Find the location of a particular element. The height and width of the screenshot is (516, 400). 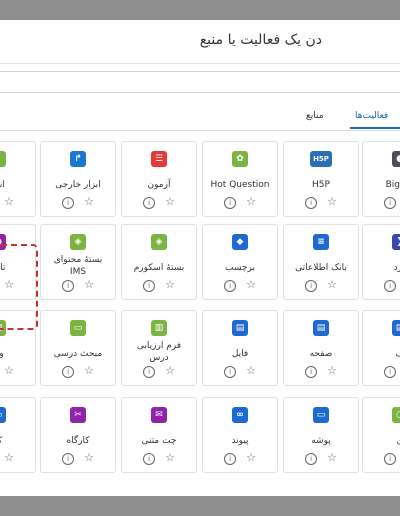

module-tile: ✓ انت i☆ is located at coordinates (18, 179).